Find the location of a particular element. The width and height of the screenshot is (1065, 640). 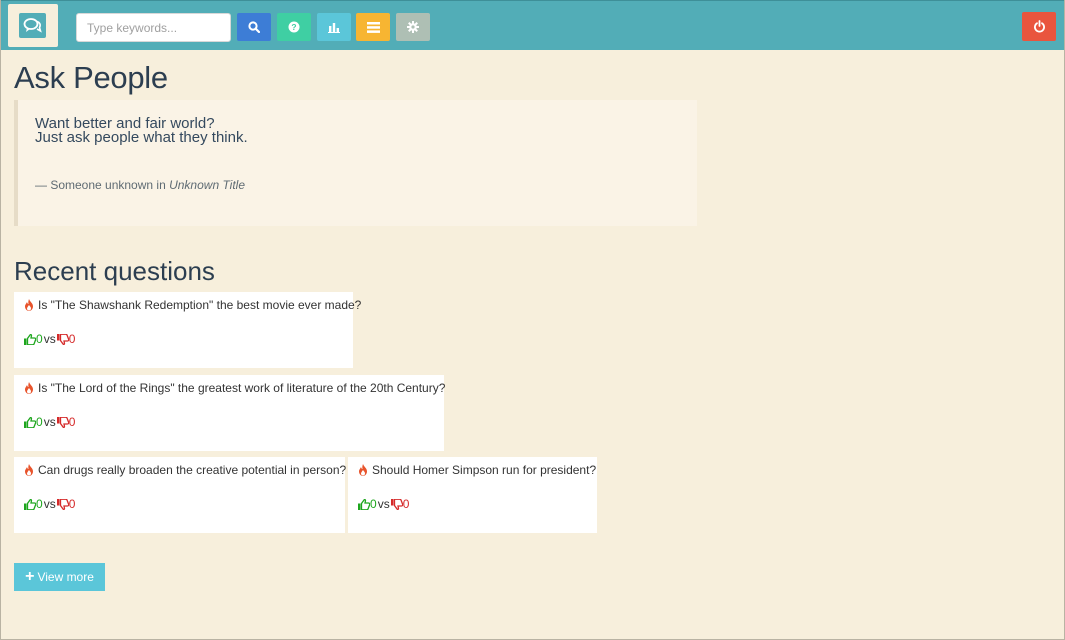

search-input is located at coordinates (153, 27).